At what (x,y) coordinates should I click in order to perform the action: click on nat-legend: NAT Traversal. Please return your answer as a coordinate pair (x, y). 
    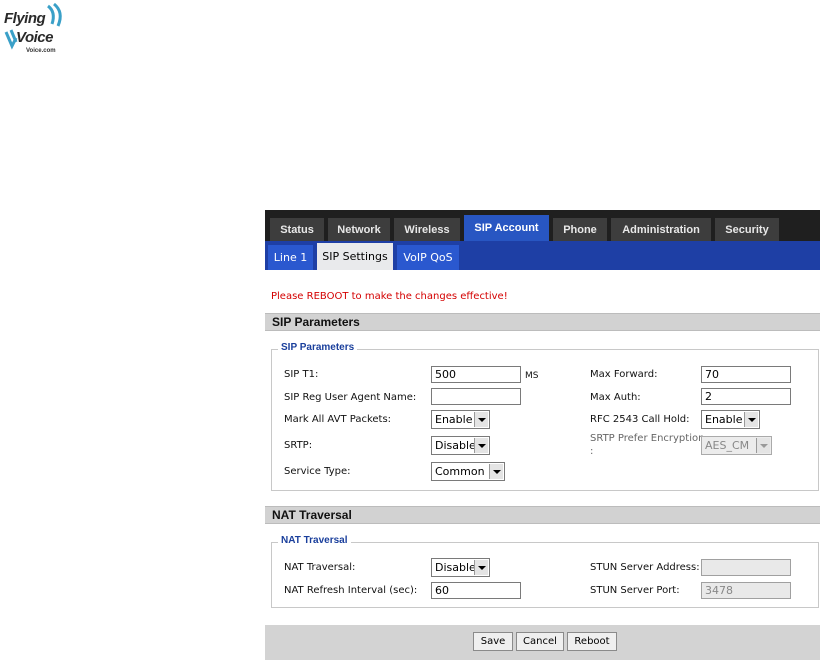
    Looking at the image, I should click on (314, 540).